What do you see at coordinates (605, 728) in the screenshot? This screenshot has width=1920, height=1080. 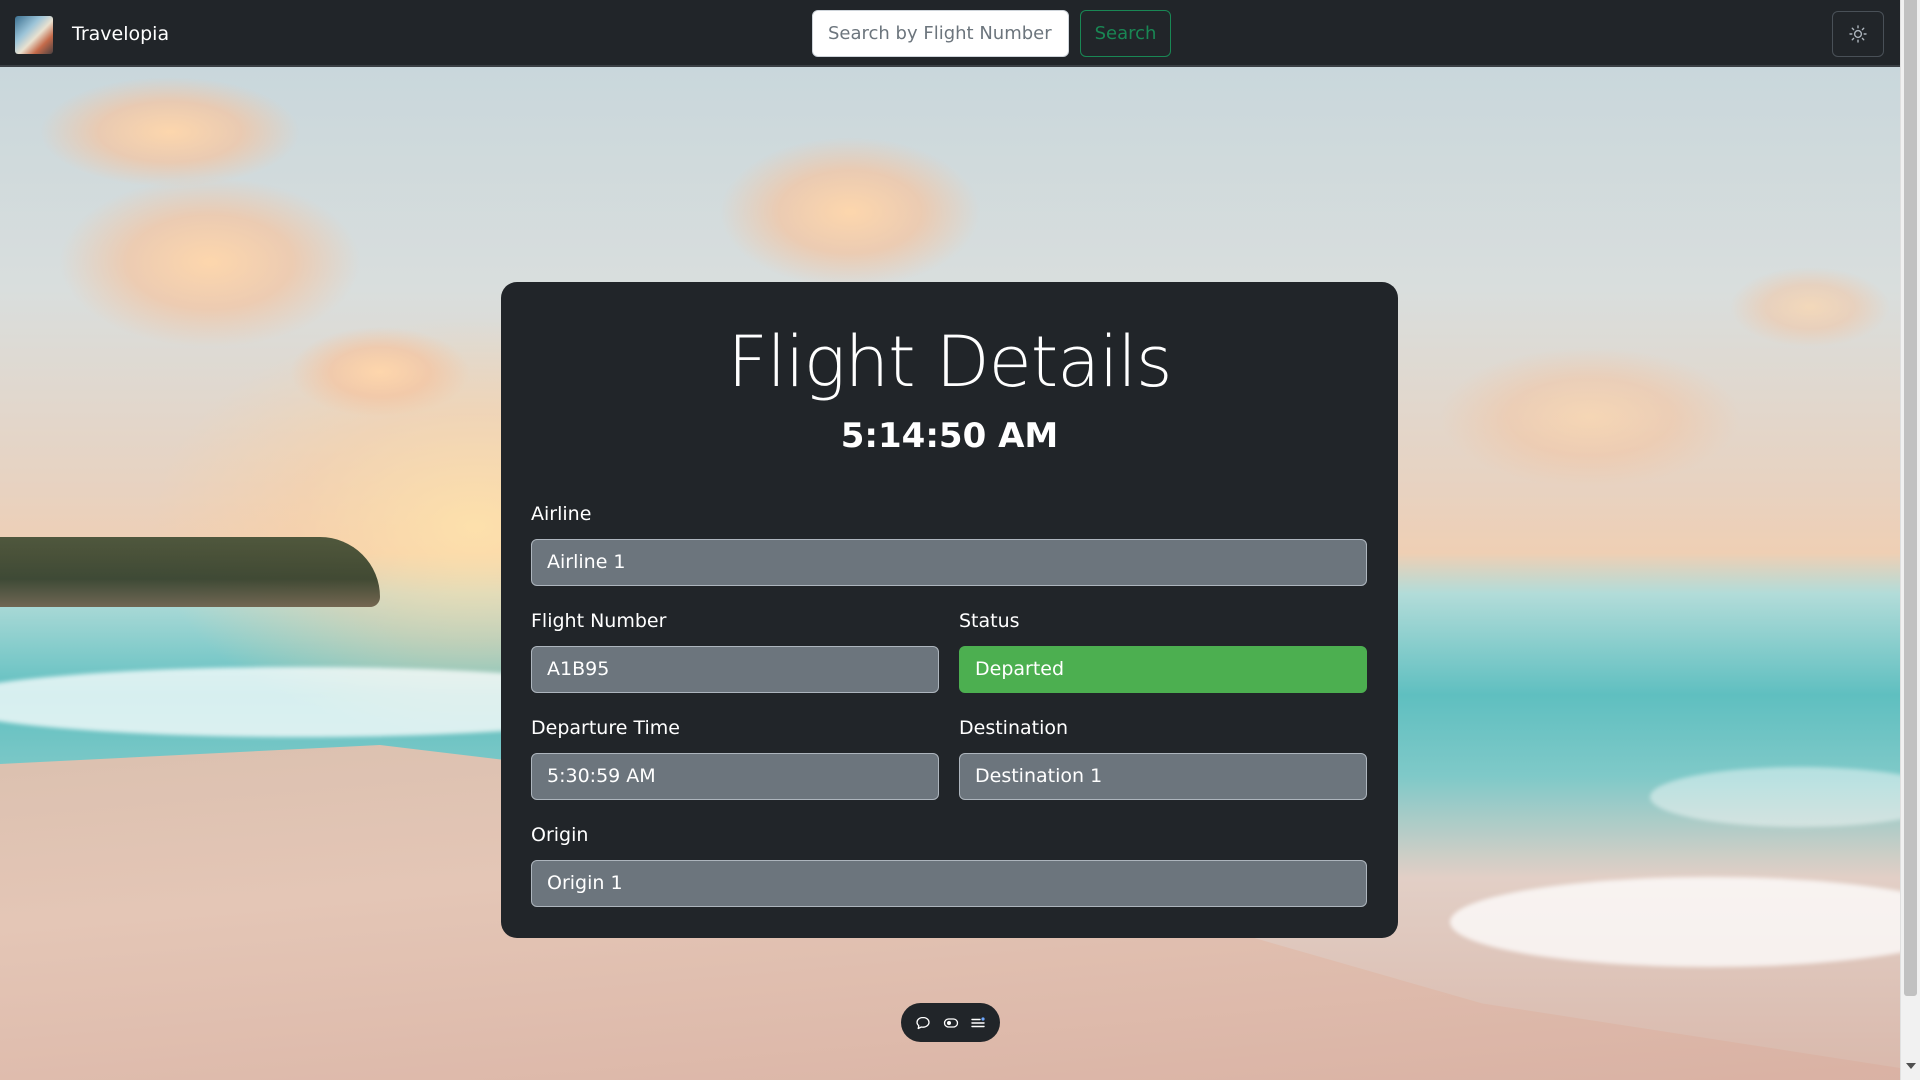 I see `departure-time-label: Departure Time` at bounding box center [605, 728].